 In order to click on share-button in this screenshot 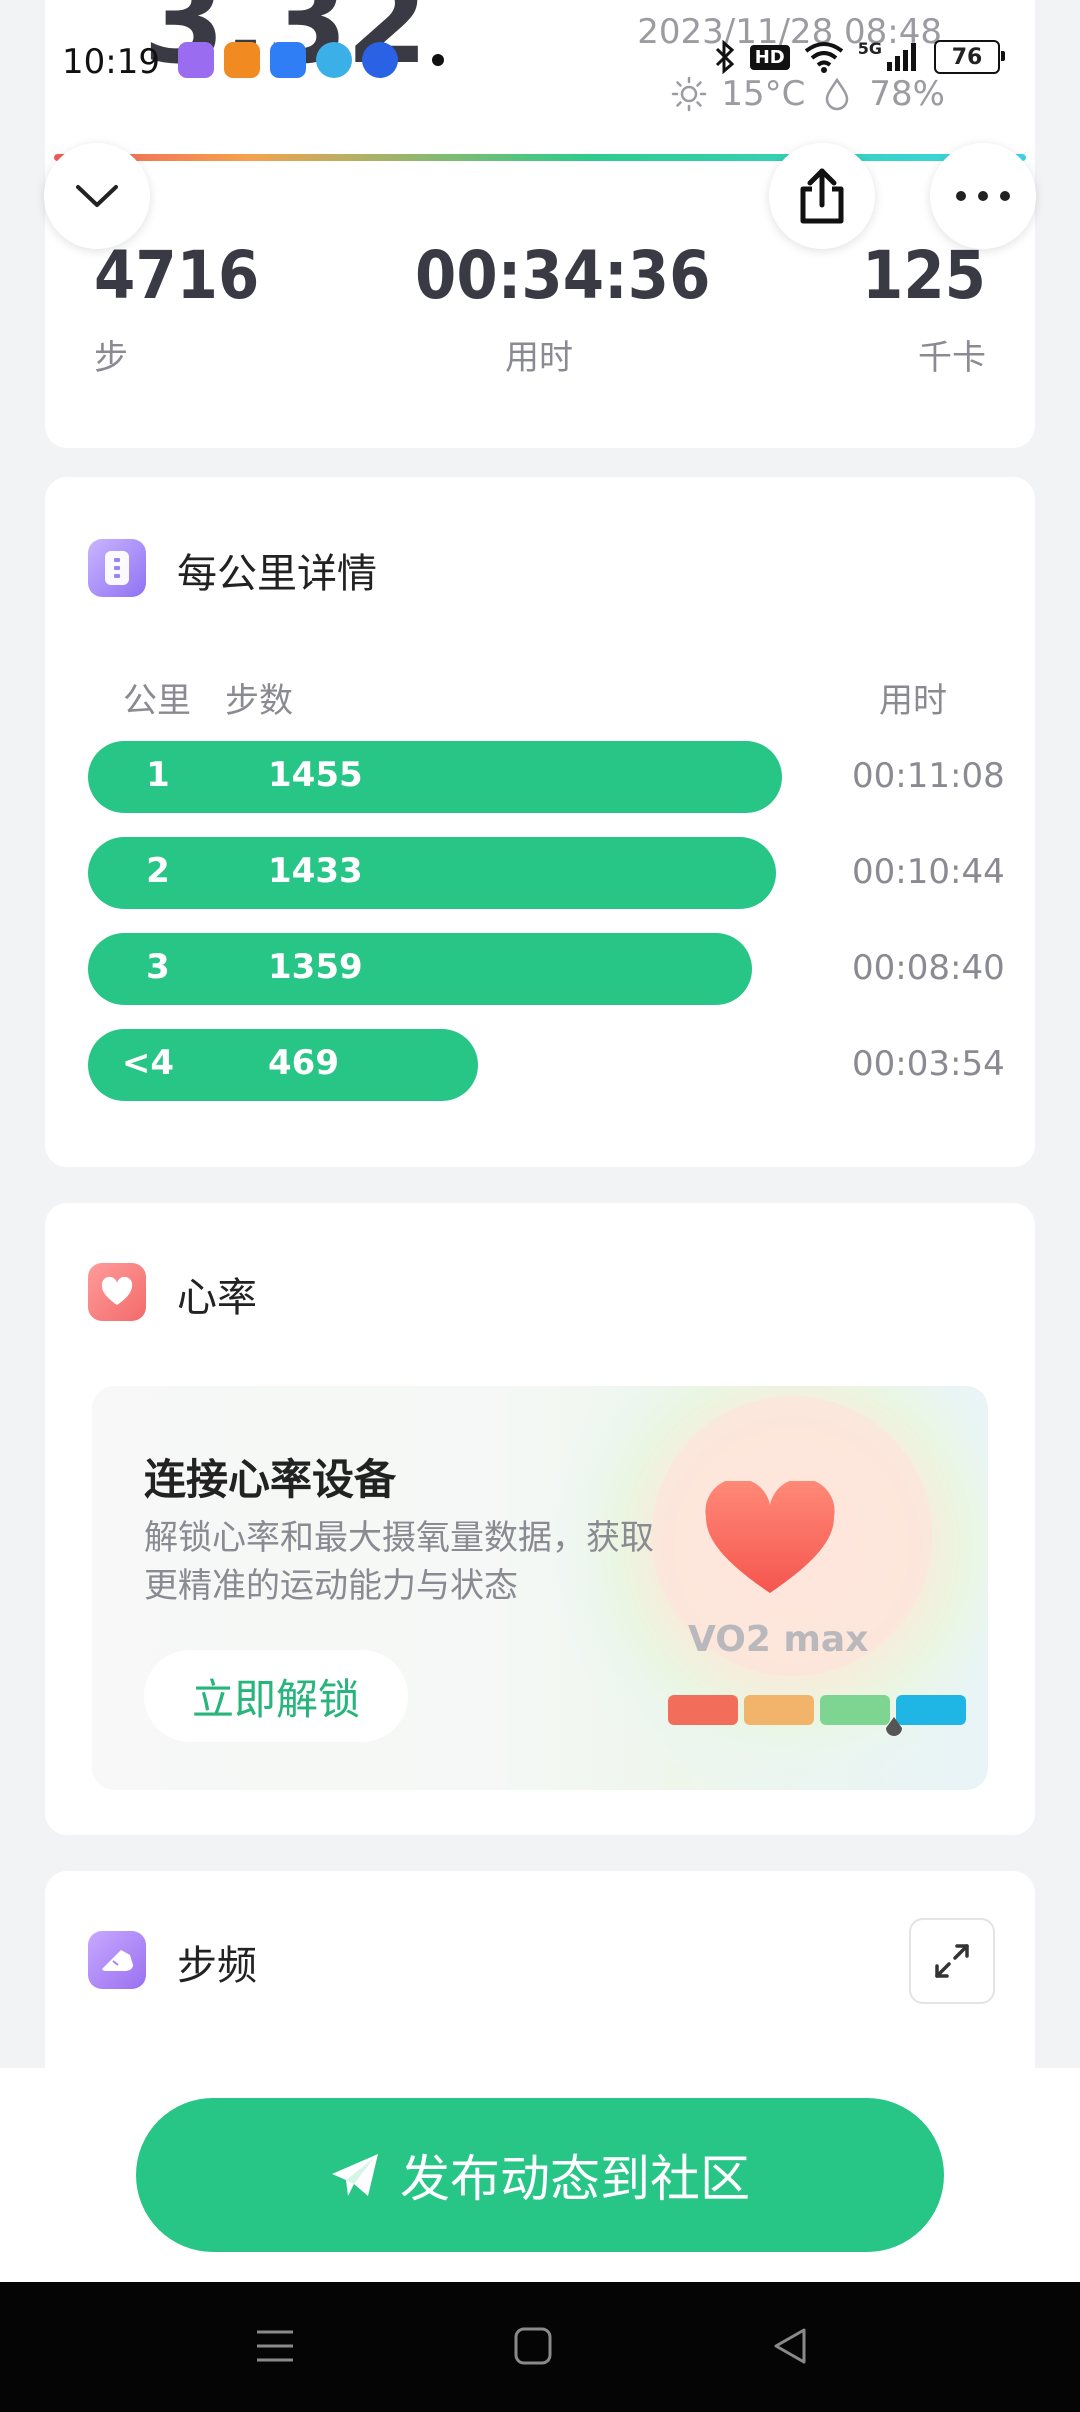, I will do `click(822, 196)`.